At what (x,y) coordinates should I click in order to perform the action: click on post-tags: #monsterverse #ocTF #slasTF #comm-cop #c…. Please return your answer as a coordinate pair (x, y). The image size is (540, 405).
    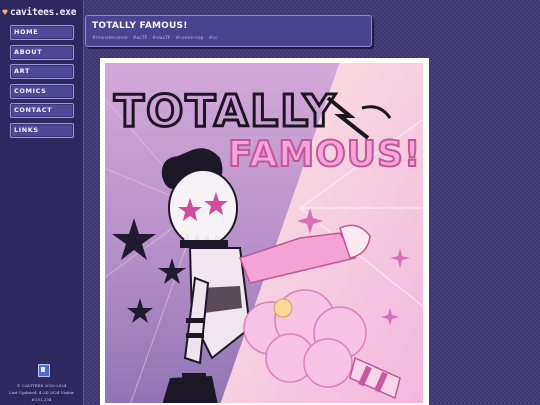
    Looking at the image, I should click on (154, 38).